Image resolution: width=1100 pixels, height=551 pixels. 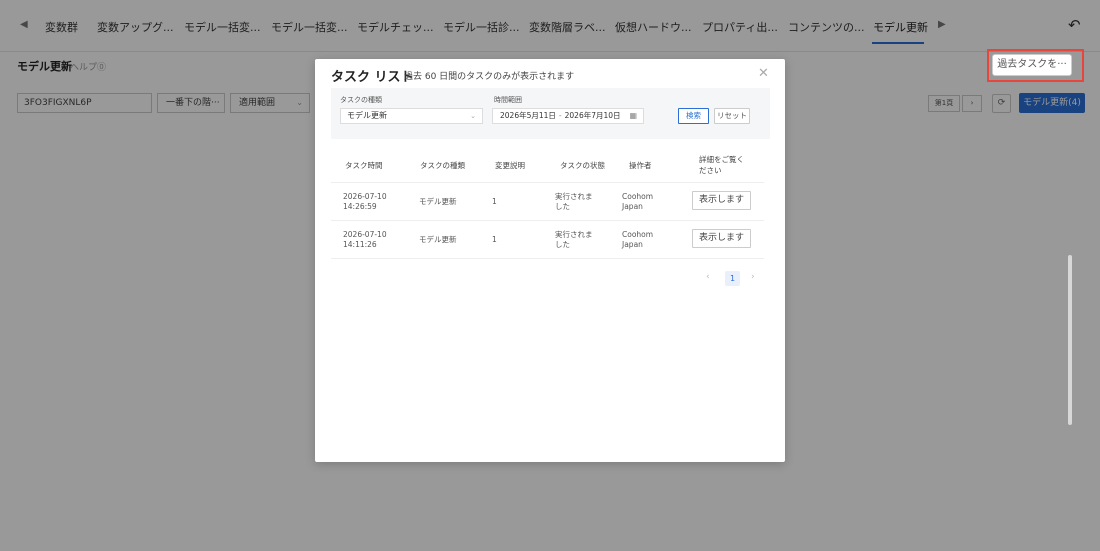 I want to click on pagination-next-icon: ›, so click(x=753, y=277).